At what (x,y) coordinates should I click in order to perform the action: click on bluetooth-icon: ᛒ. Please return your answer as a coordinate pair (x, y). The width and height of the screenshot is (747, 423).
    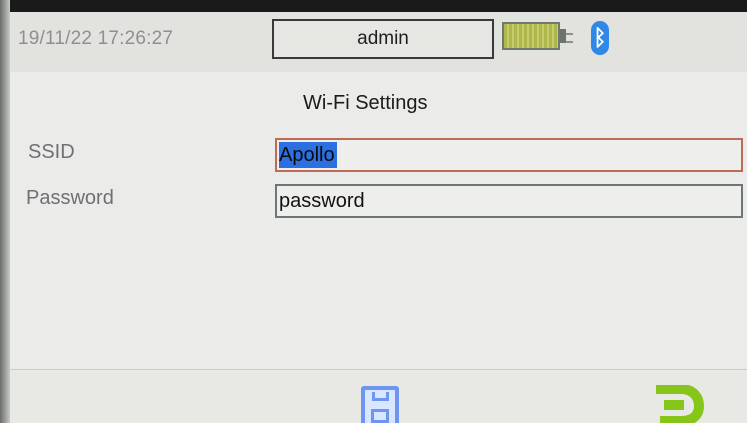
    Looking at the image, I should click on (600, 38).